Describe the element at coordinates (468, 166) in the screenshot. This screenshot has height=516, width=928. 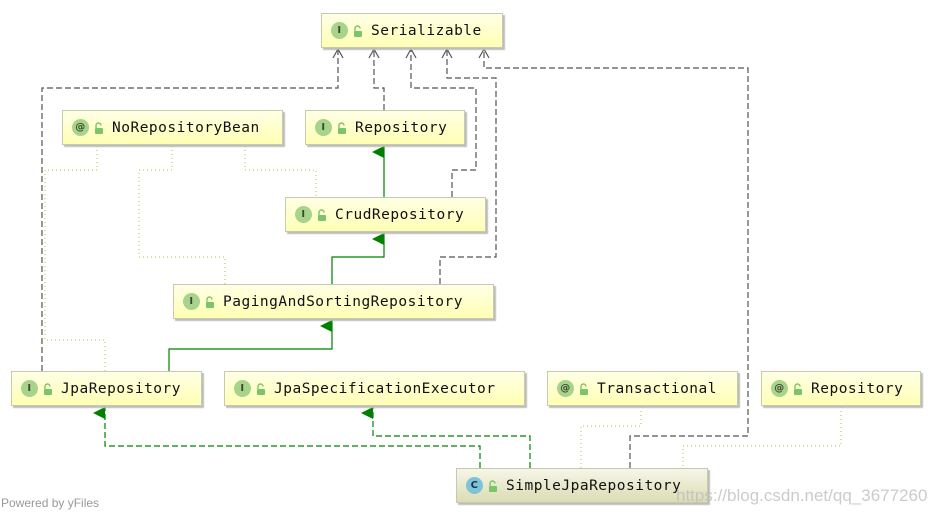
I see `edge-paging-to-serializable` at that location.